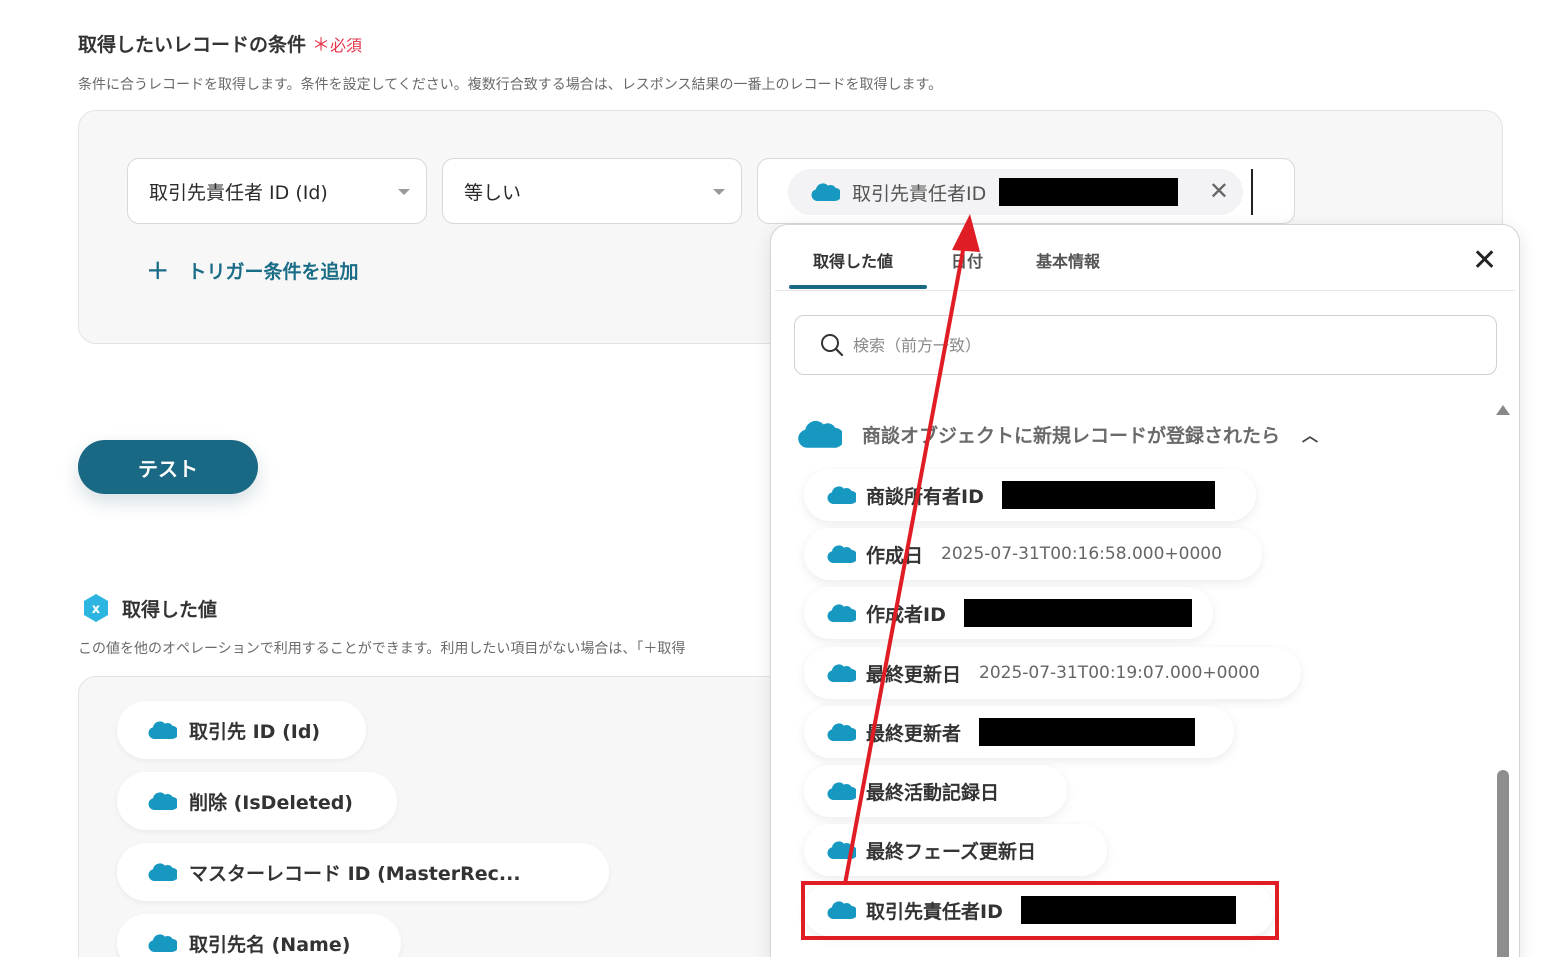 The height and width of the screenshot is (957, 1543). What do you see at coordinates (1068, 260) in the screenshot?
I see `tab-basic-info: 基本情報` at bounding box center [1068, 260].